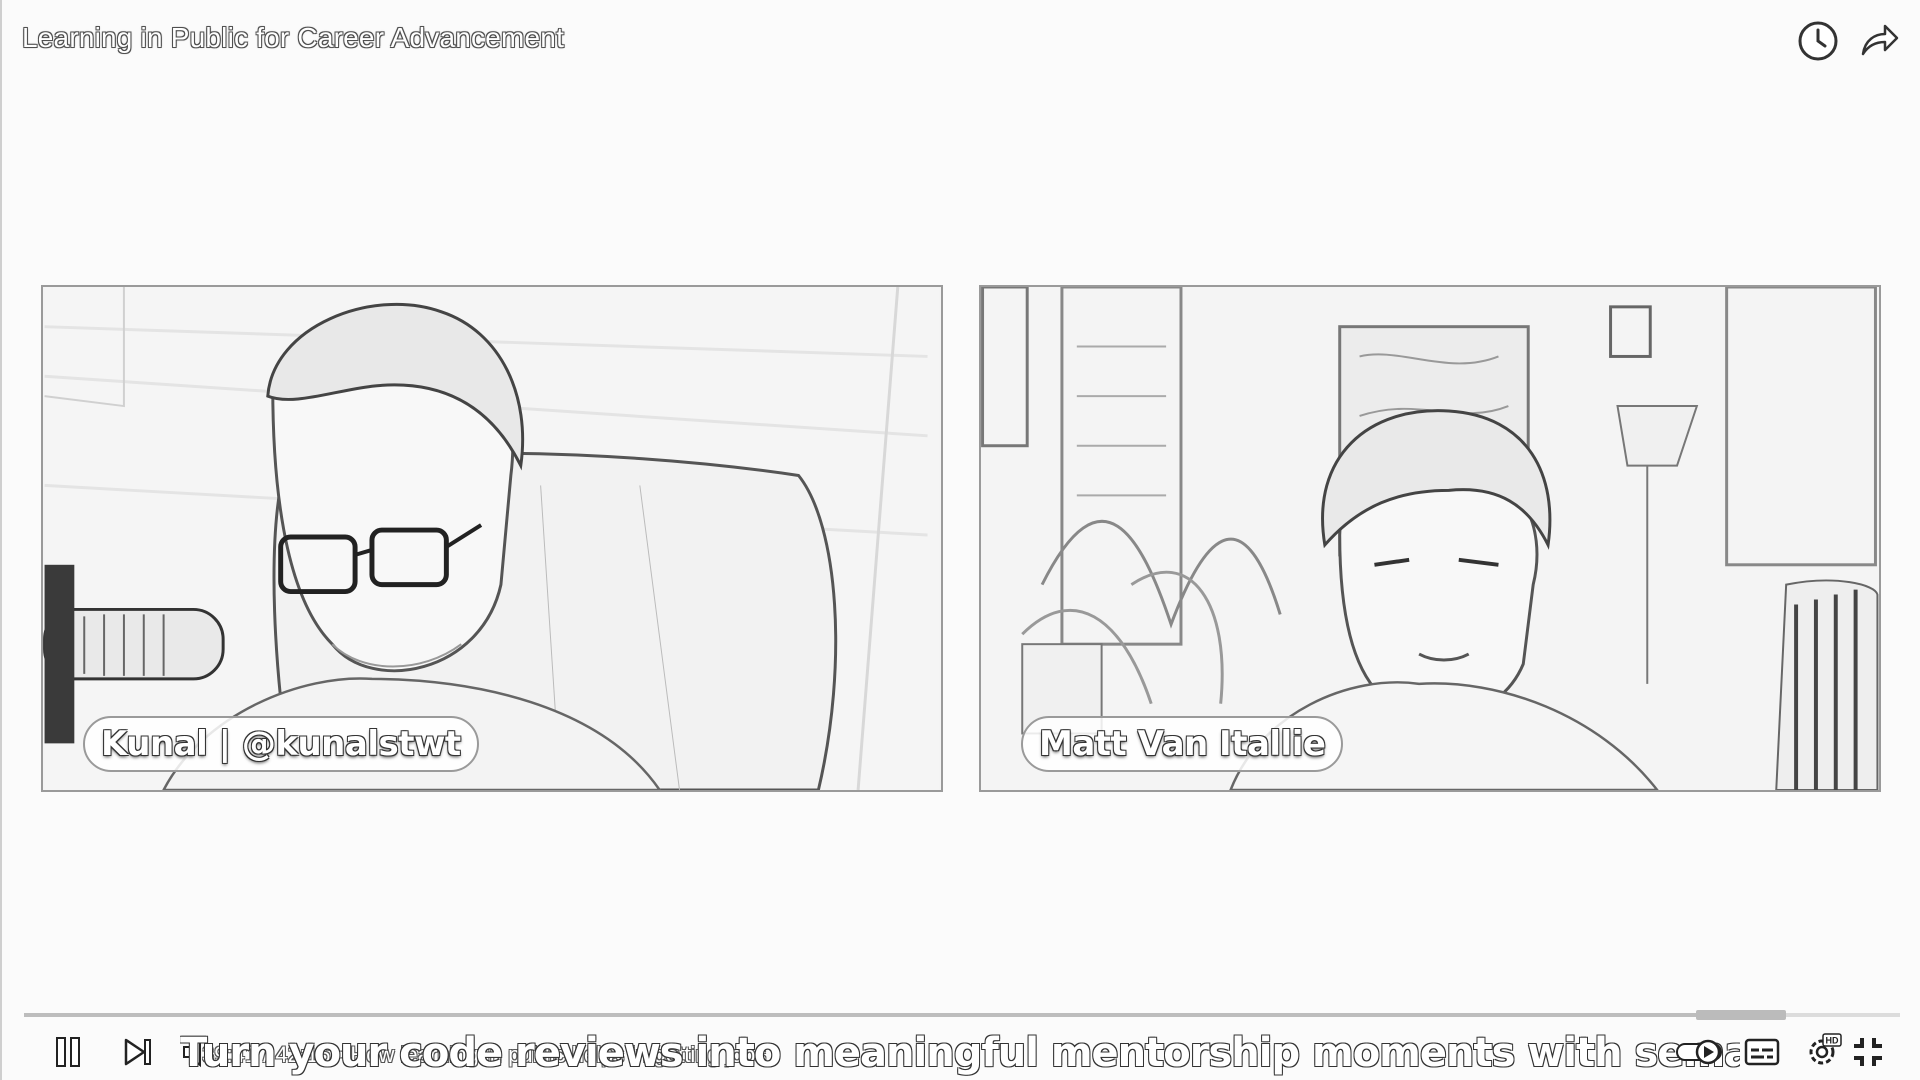 Image resolution: width=1920 pixels, height=1080 pixels. What do you see at coordinates (1762, 1052) in the screenshot?
I see `subtitles-icon` at bounding box center [1762, 1052].